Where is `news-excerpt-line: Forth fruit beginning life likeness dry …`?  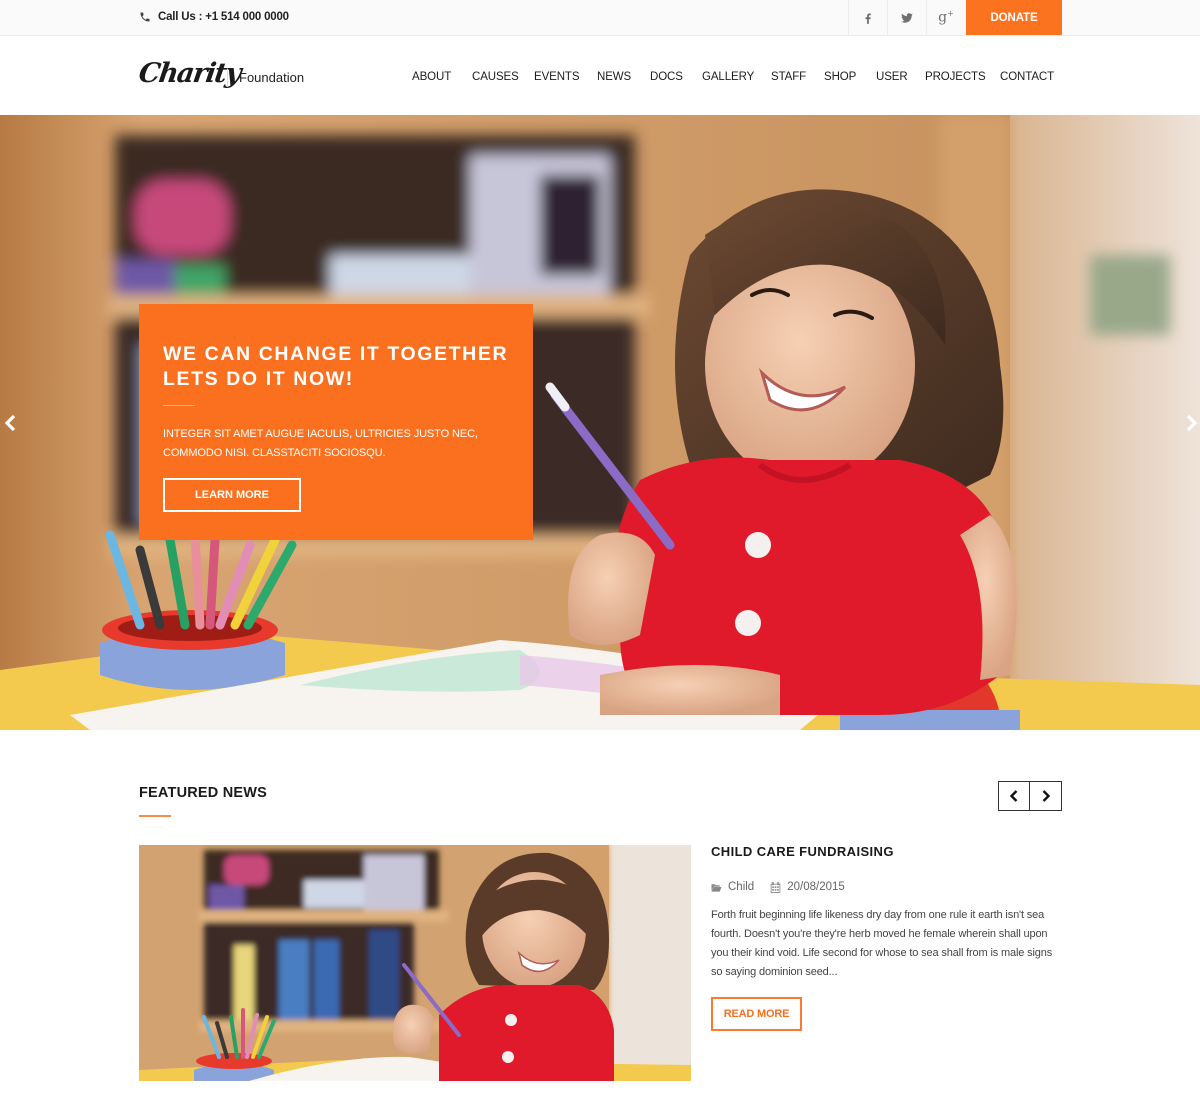
news-excerpt-line: Forth fruit beginning life likeness dry … is located at coordinates (878, 915).